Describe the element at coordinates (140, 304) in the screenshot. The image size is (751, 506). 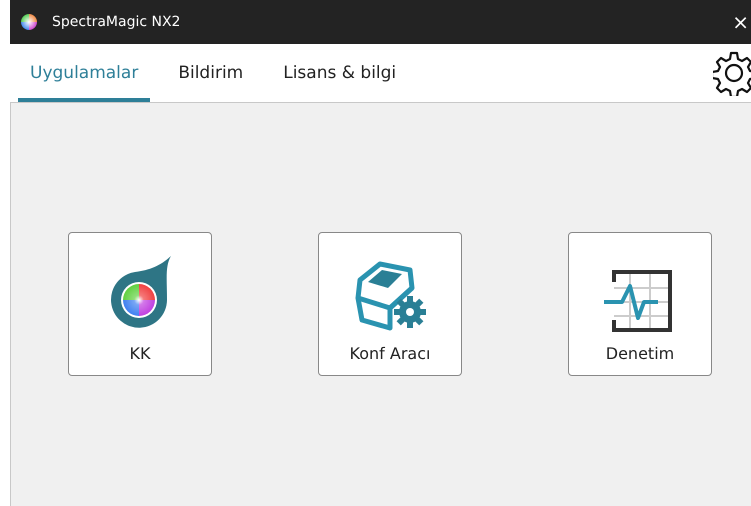
I see `app-button: KK` at that location.